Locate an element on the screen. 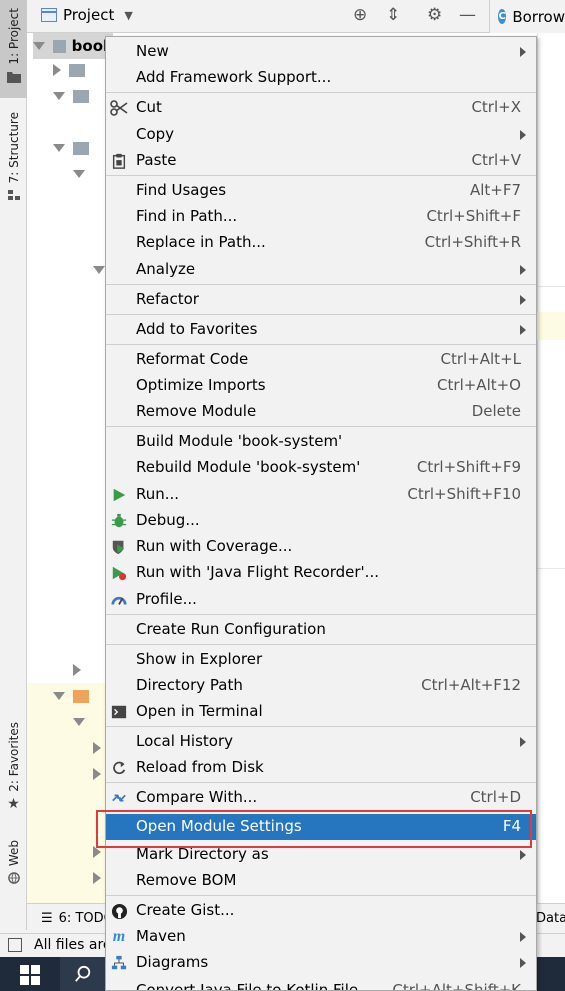 The image size is (565, 991). star-icon: ★ is located at coordinates (13, 803).